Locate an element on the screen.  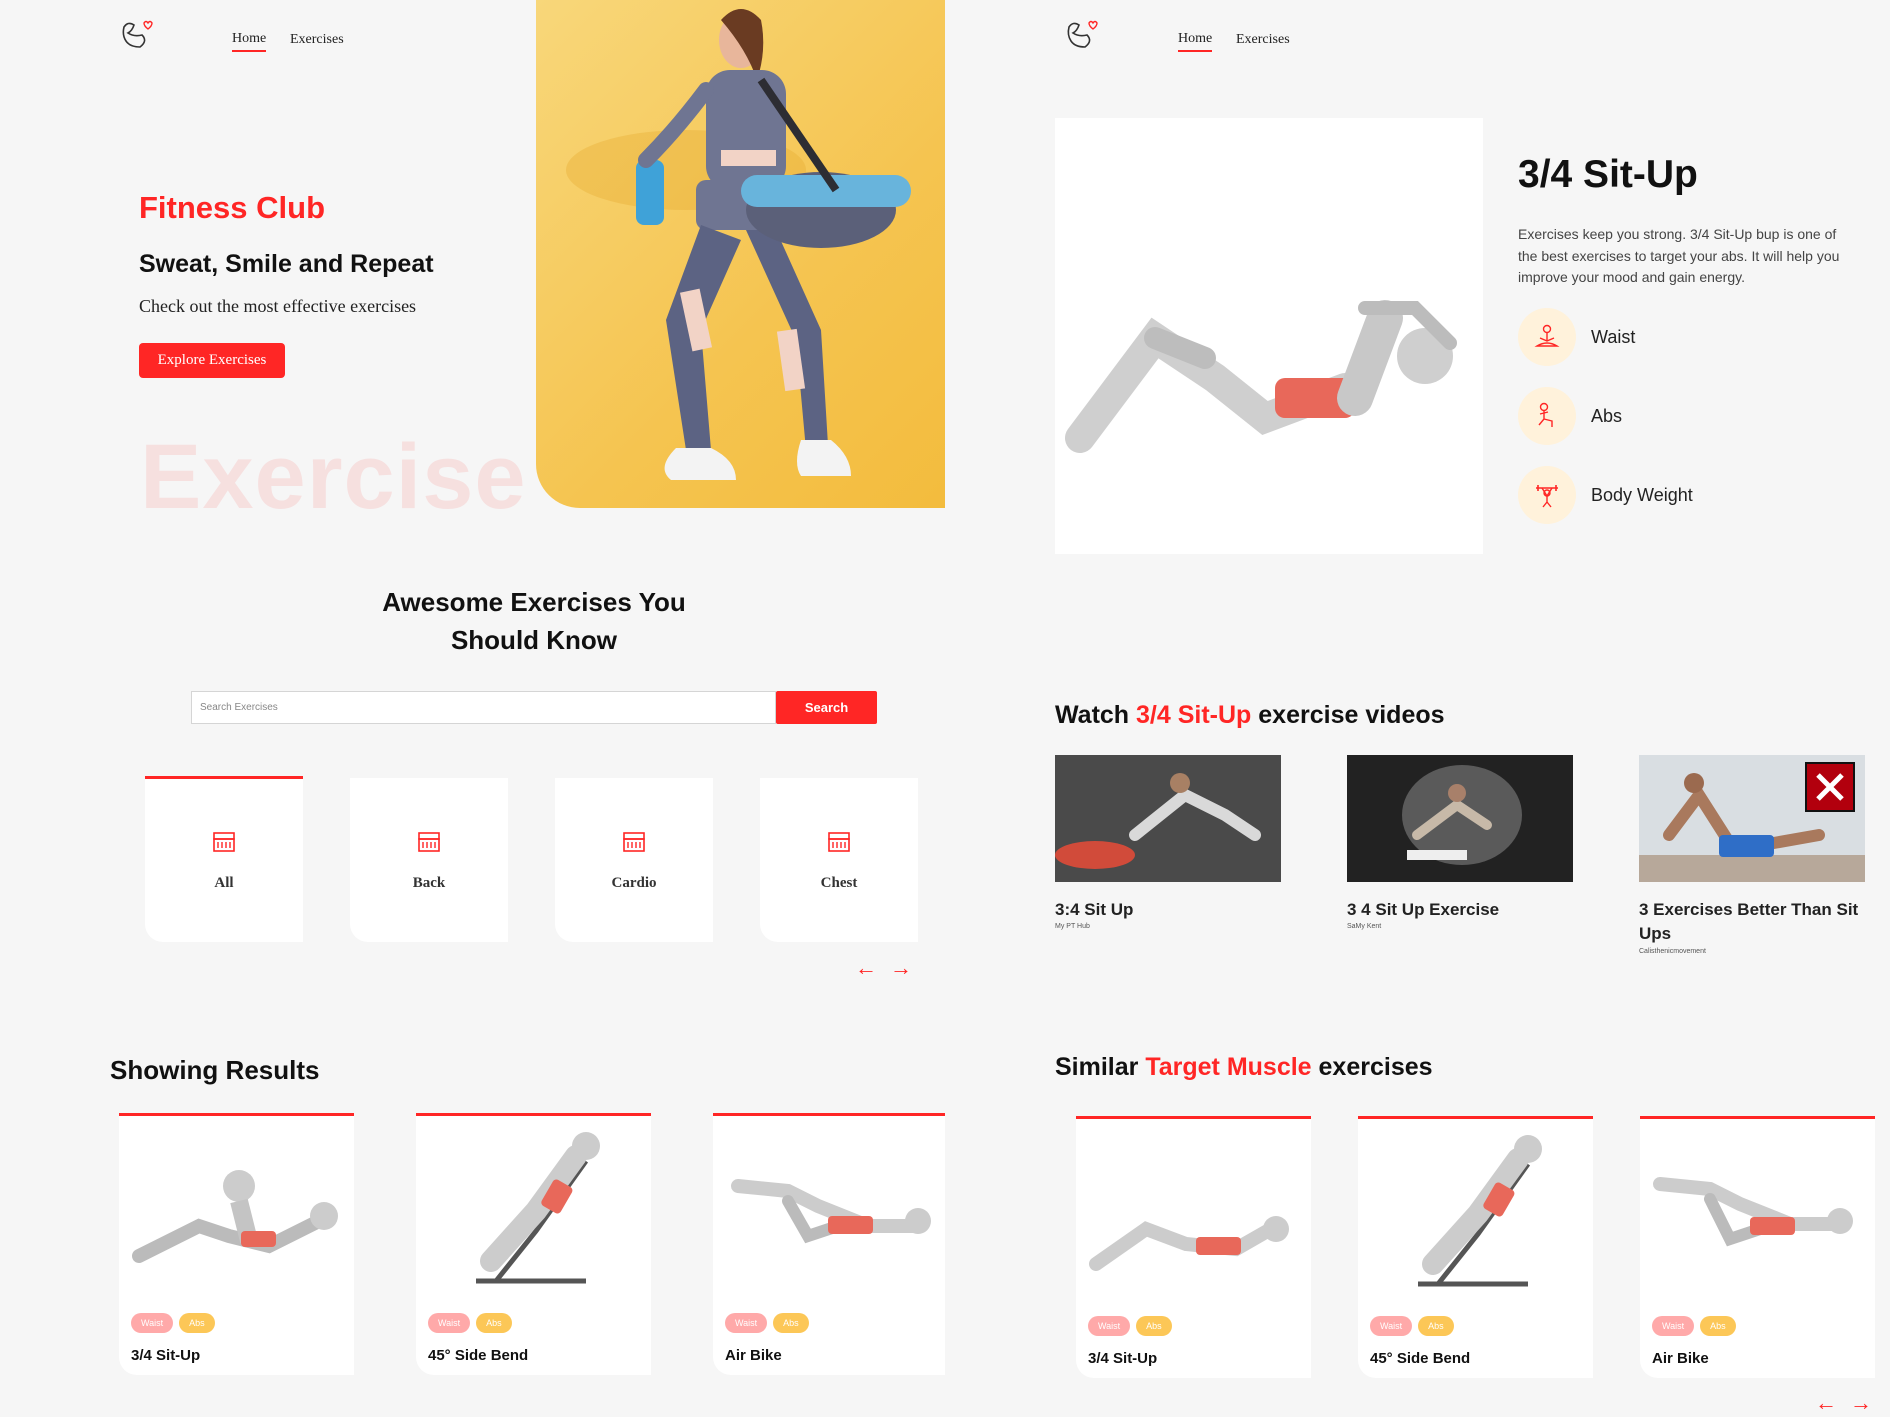
category-card-all: All is located at coordinates (224, 859).